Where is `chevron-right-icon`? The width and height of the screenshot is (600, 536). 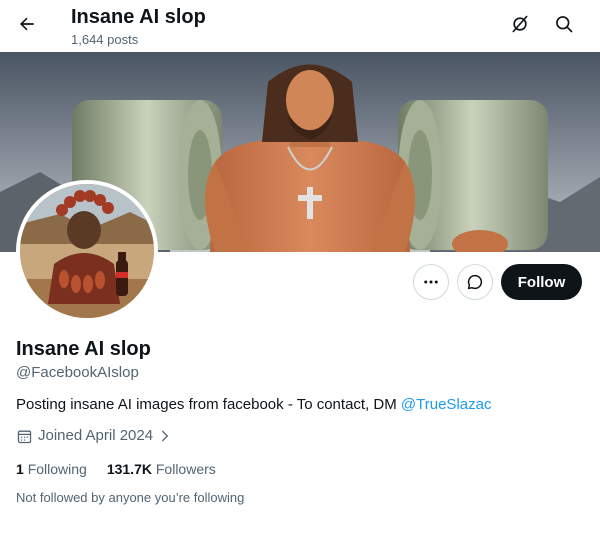
chevron-right-icon is located at coordinates (165, 436).